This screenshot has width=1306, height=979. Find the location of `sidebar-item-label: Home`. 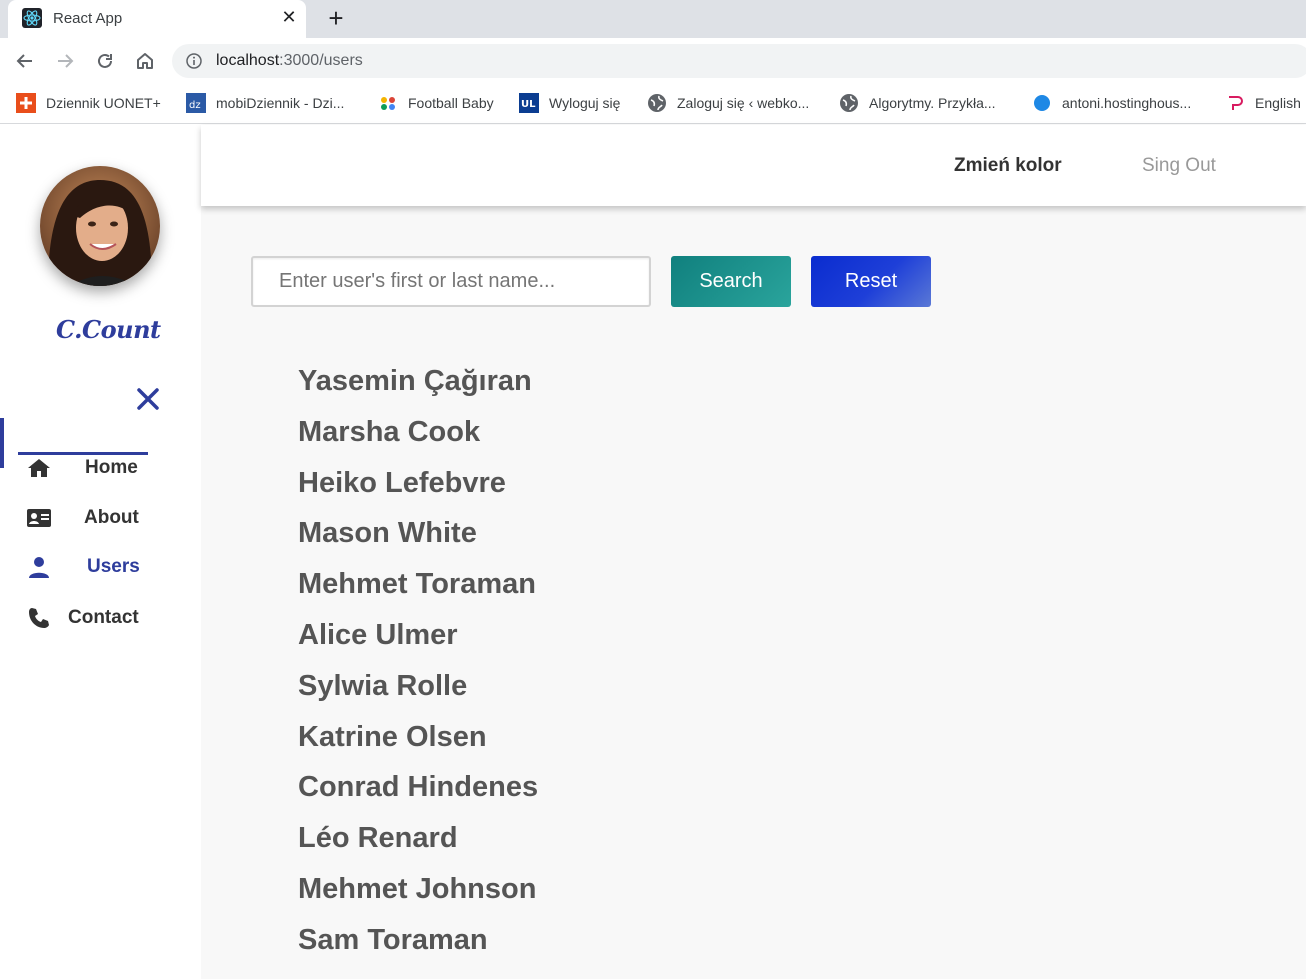

sidebar-item-label: Home is located at coordinates (111, 467).